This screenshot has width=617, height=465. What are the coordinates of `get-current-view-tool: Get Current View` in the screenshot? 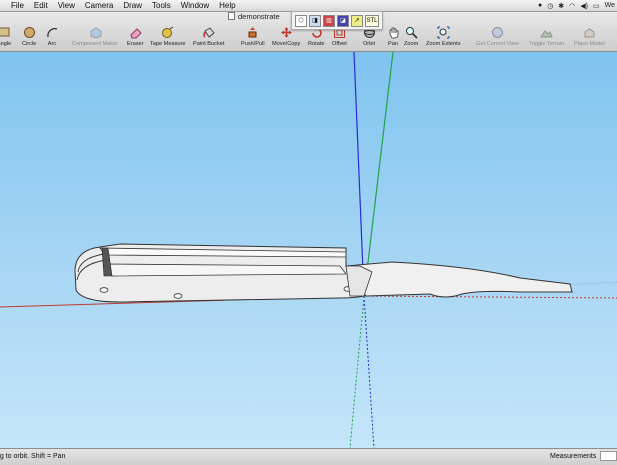 It's located at (497, 36).